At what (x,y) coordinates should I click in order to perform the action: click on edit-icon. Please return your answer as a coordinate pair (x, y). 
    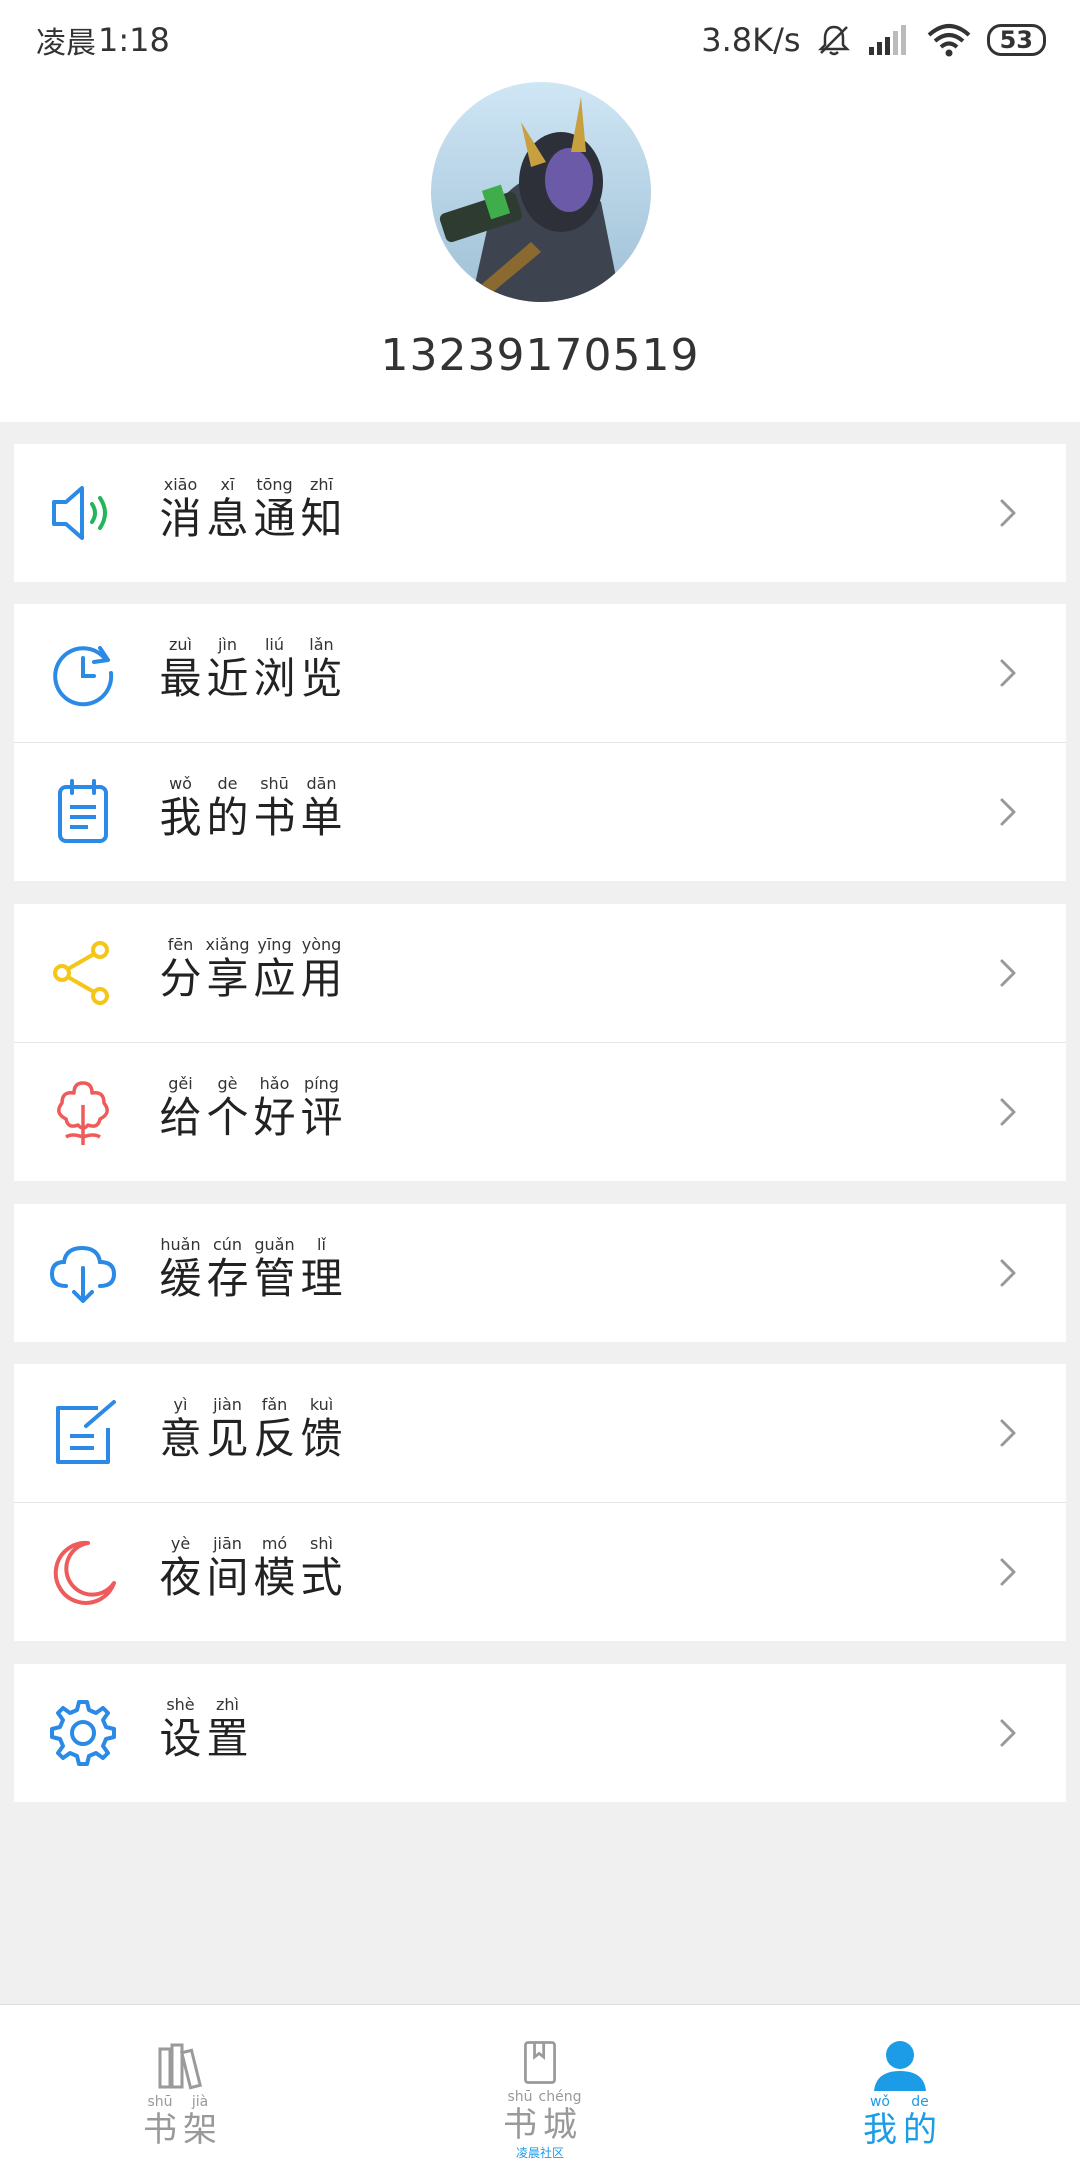
    Looking at the image, I should click on (86, 1432).